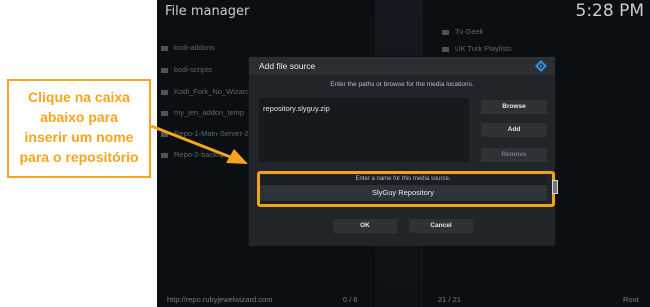  Describe the element at coordinates (365, 226) in the screenshot. I see `ok-button: OK` at that location.